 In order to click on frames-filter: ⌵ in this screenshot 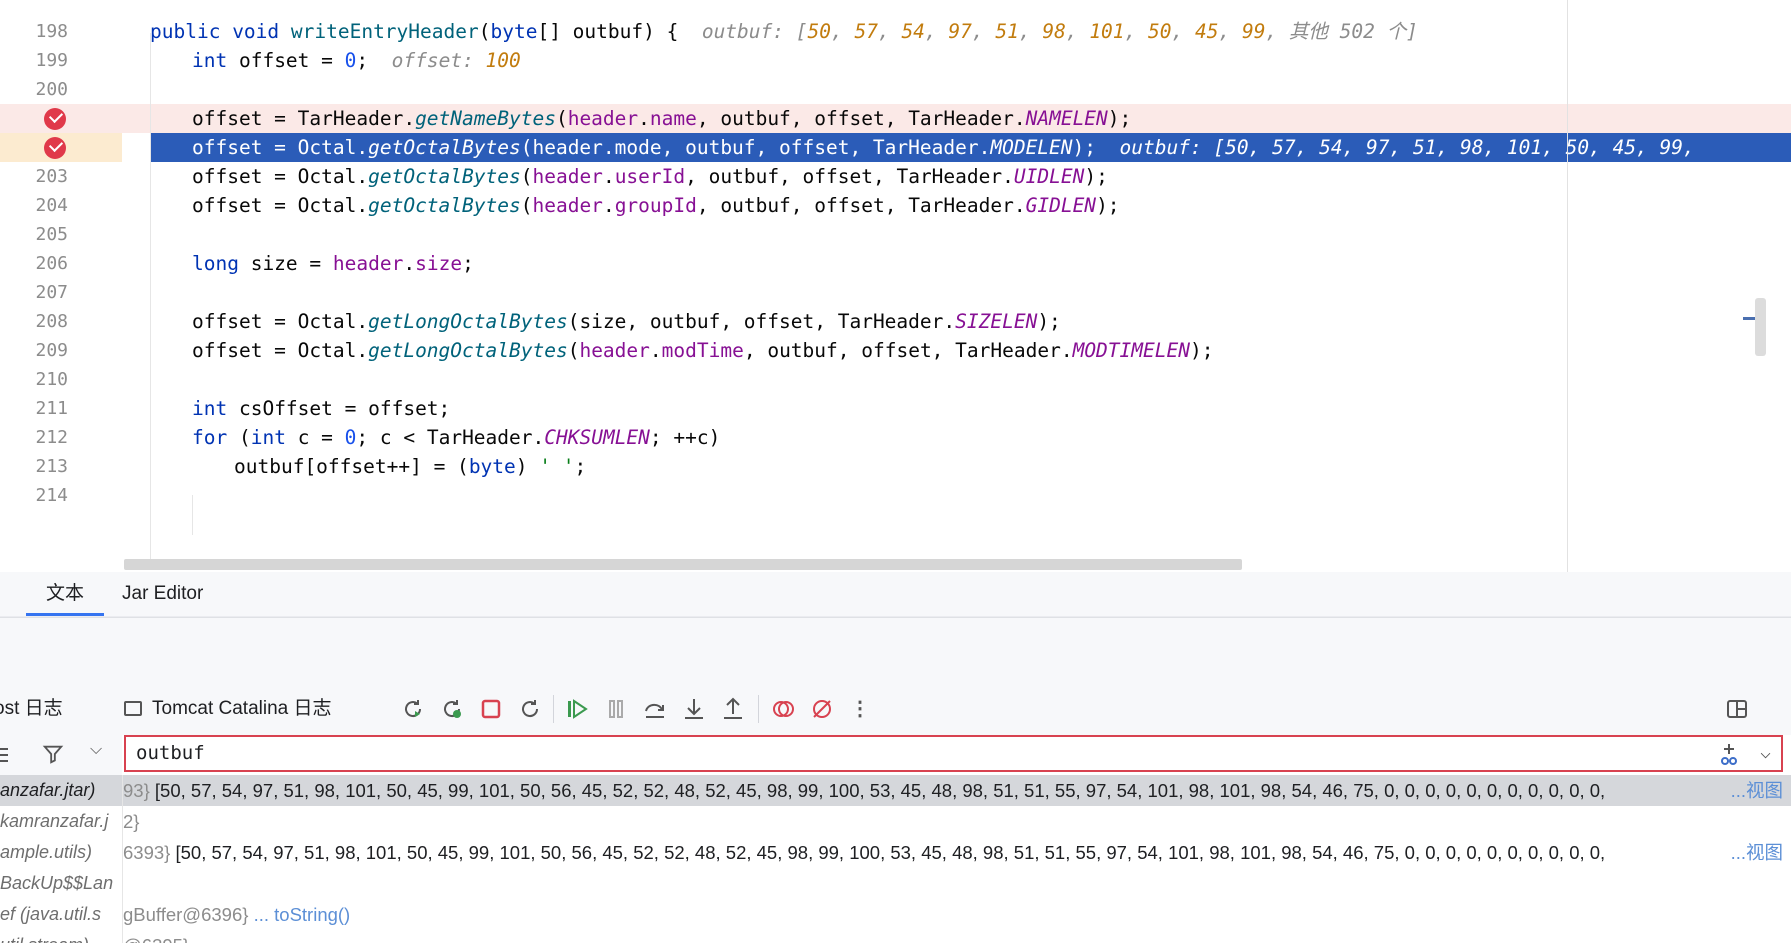, I will do `click(61, 755)`.